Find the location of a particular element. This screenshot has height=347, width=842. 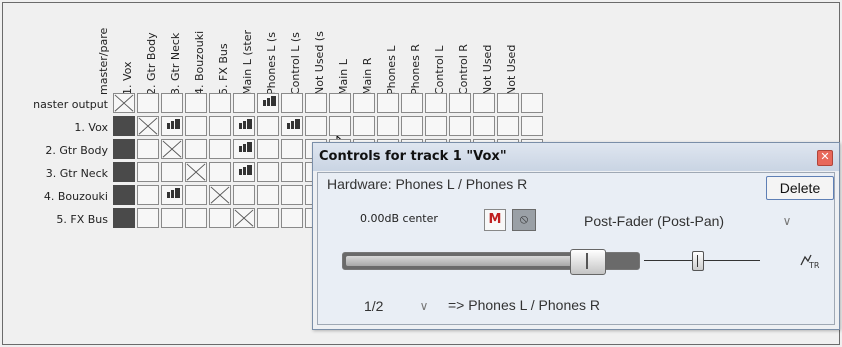

close-button: ✕ is located at coordinates (825, 158).